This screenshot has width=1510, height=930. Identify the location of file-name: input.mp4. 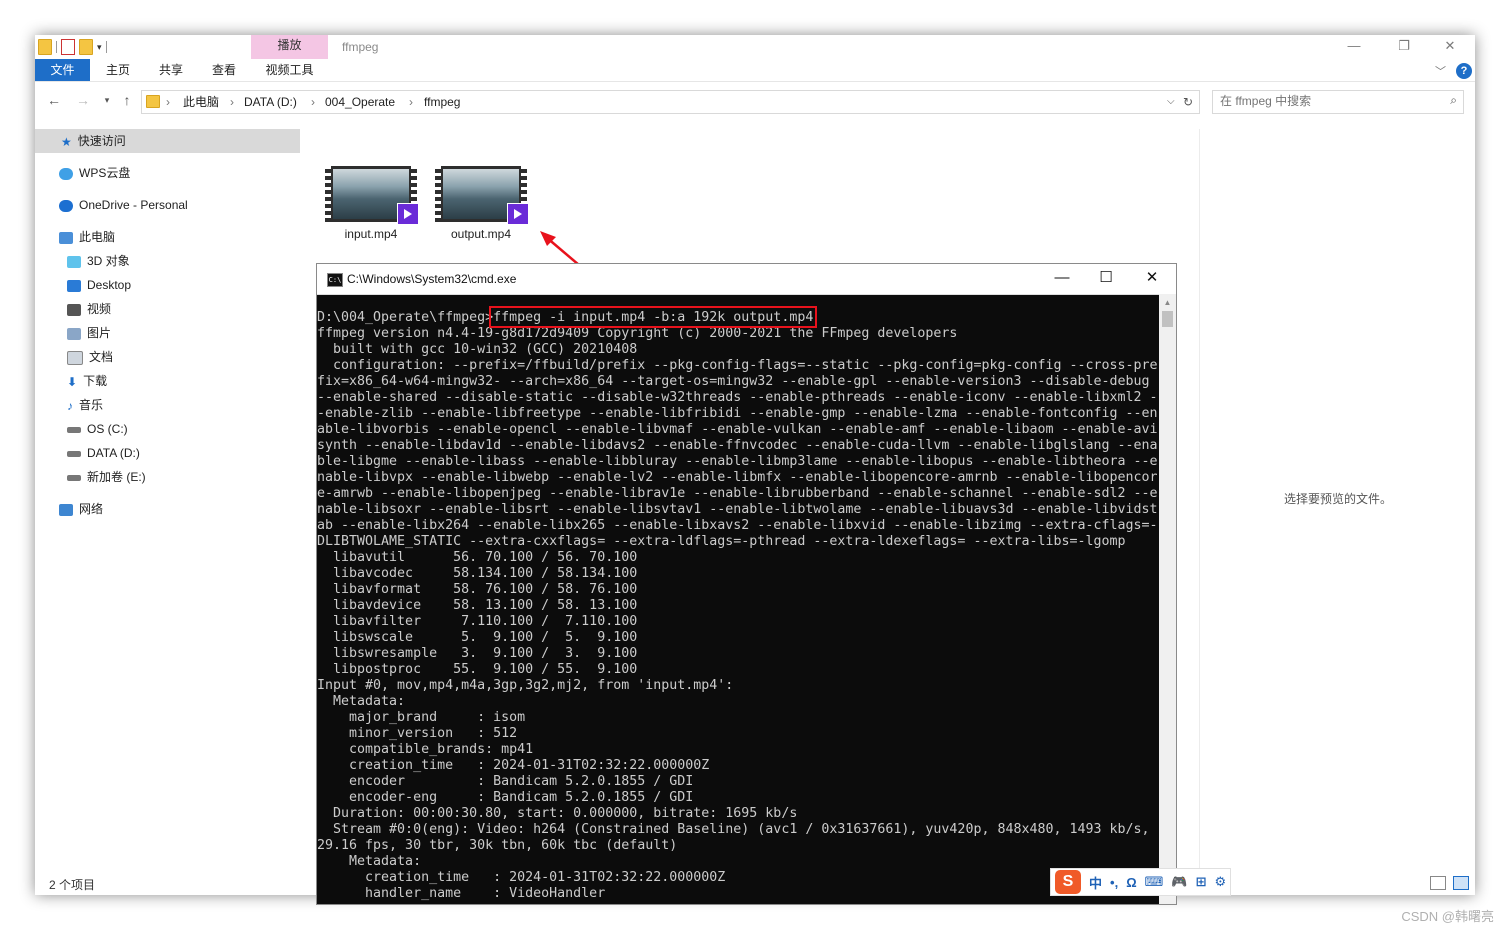
(371, 234).